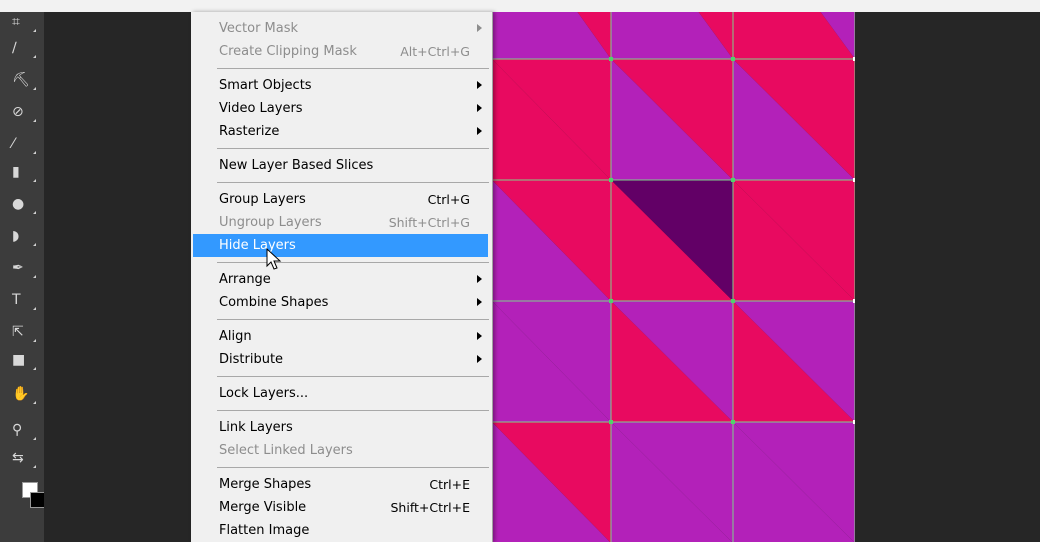  What do you see at coordinates (18, 458) in the screenshot?
I see `swap-colors-icon: ⇆` at bounding box center [18, 458].